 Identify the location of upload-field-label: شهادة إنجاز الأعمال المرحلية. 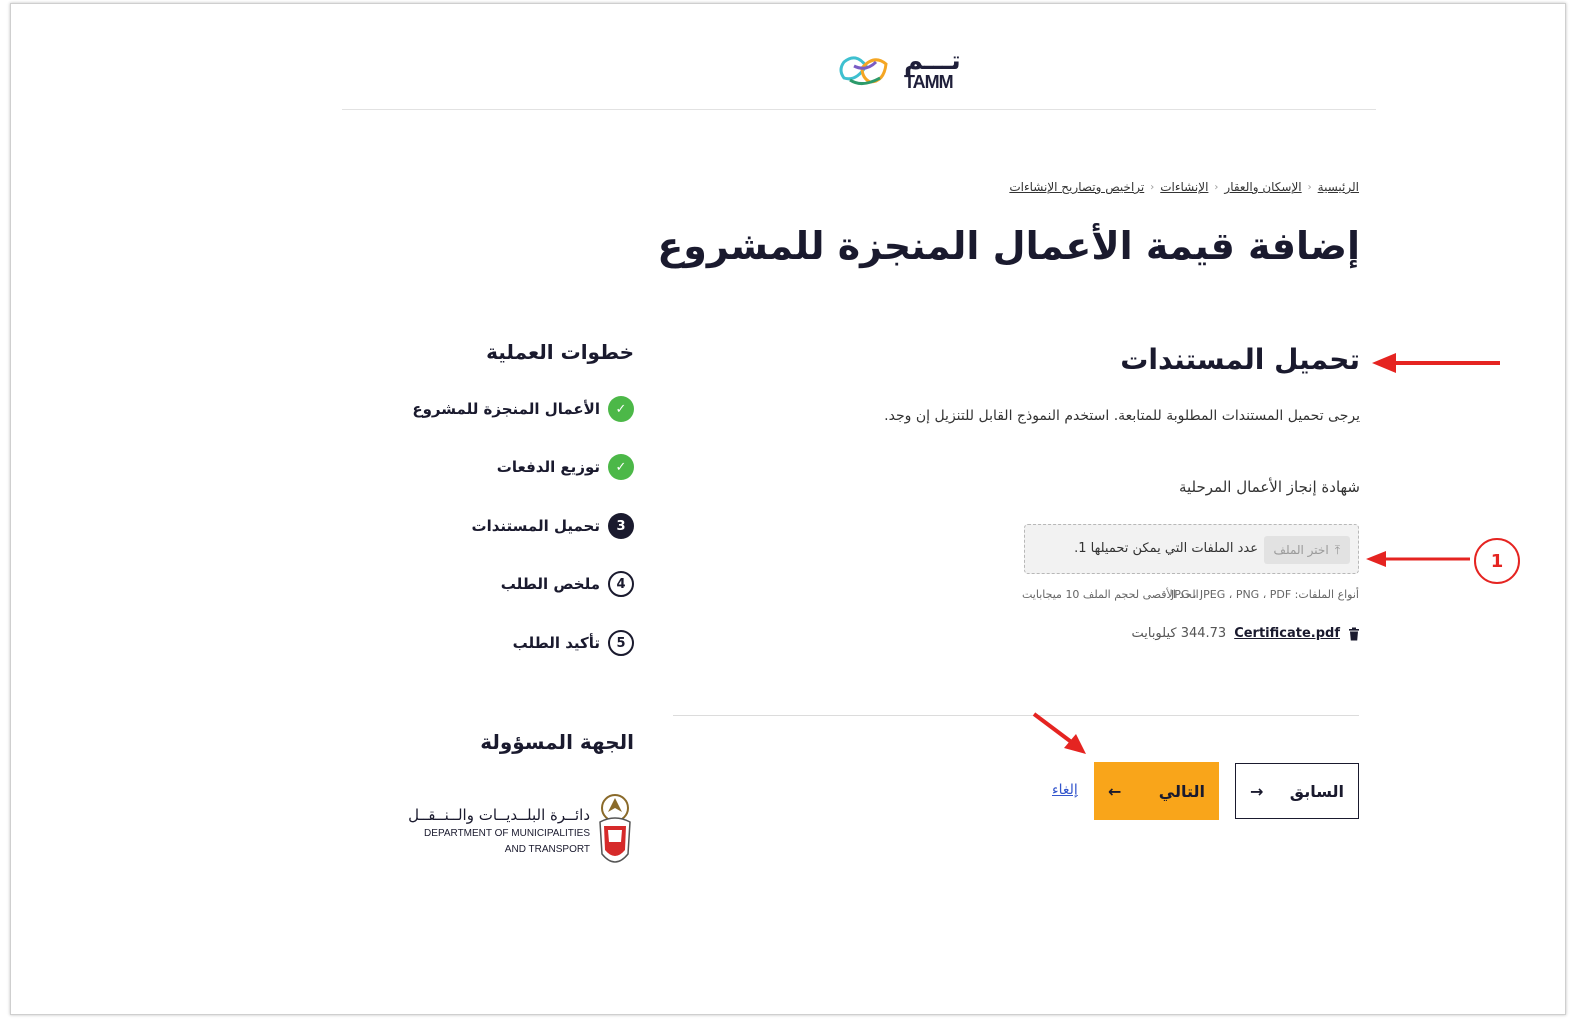
(1269, 487).